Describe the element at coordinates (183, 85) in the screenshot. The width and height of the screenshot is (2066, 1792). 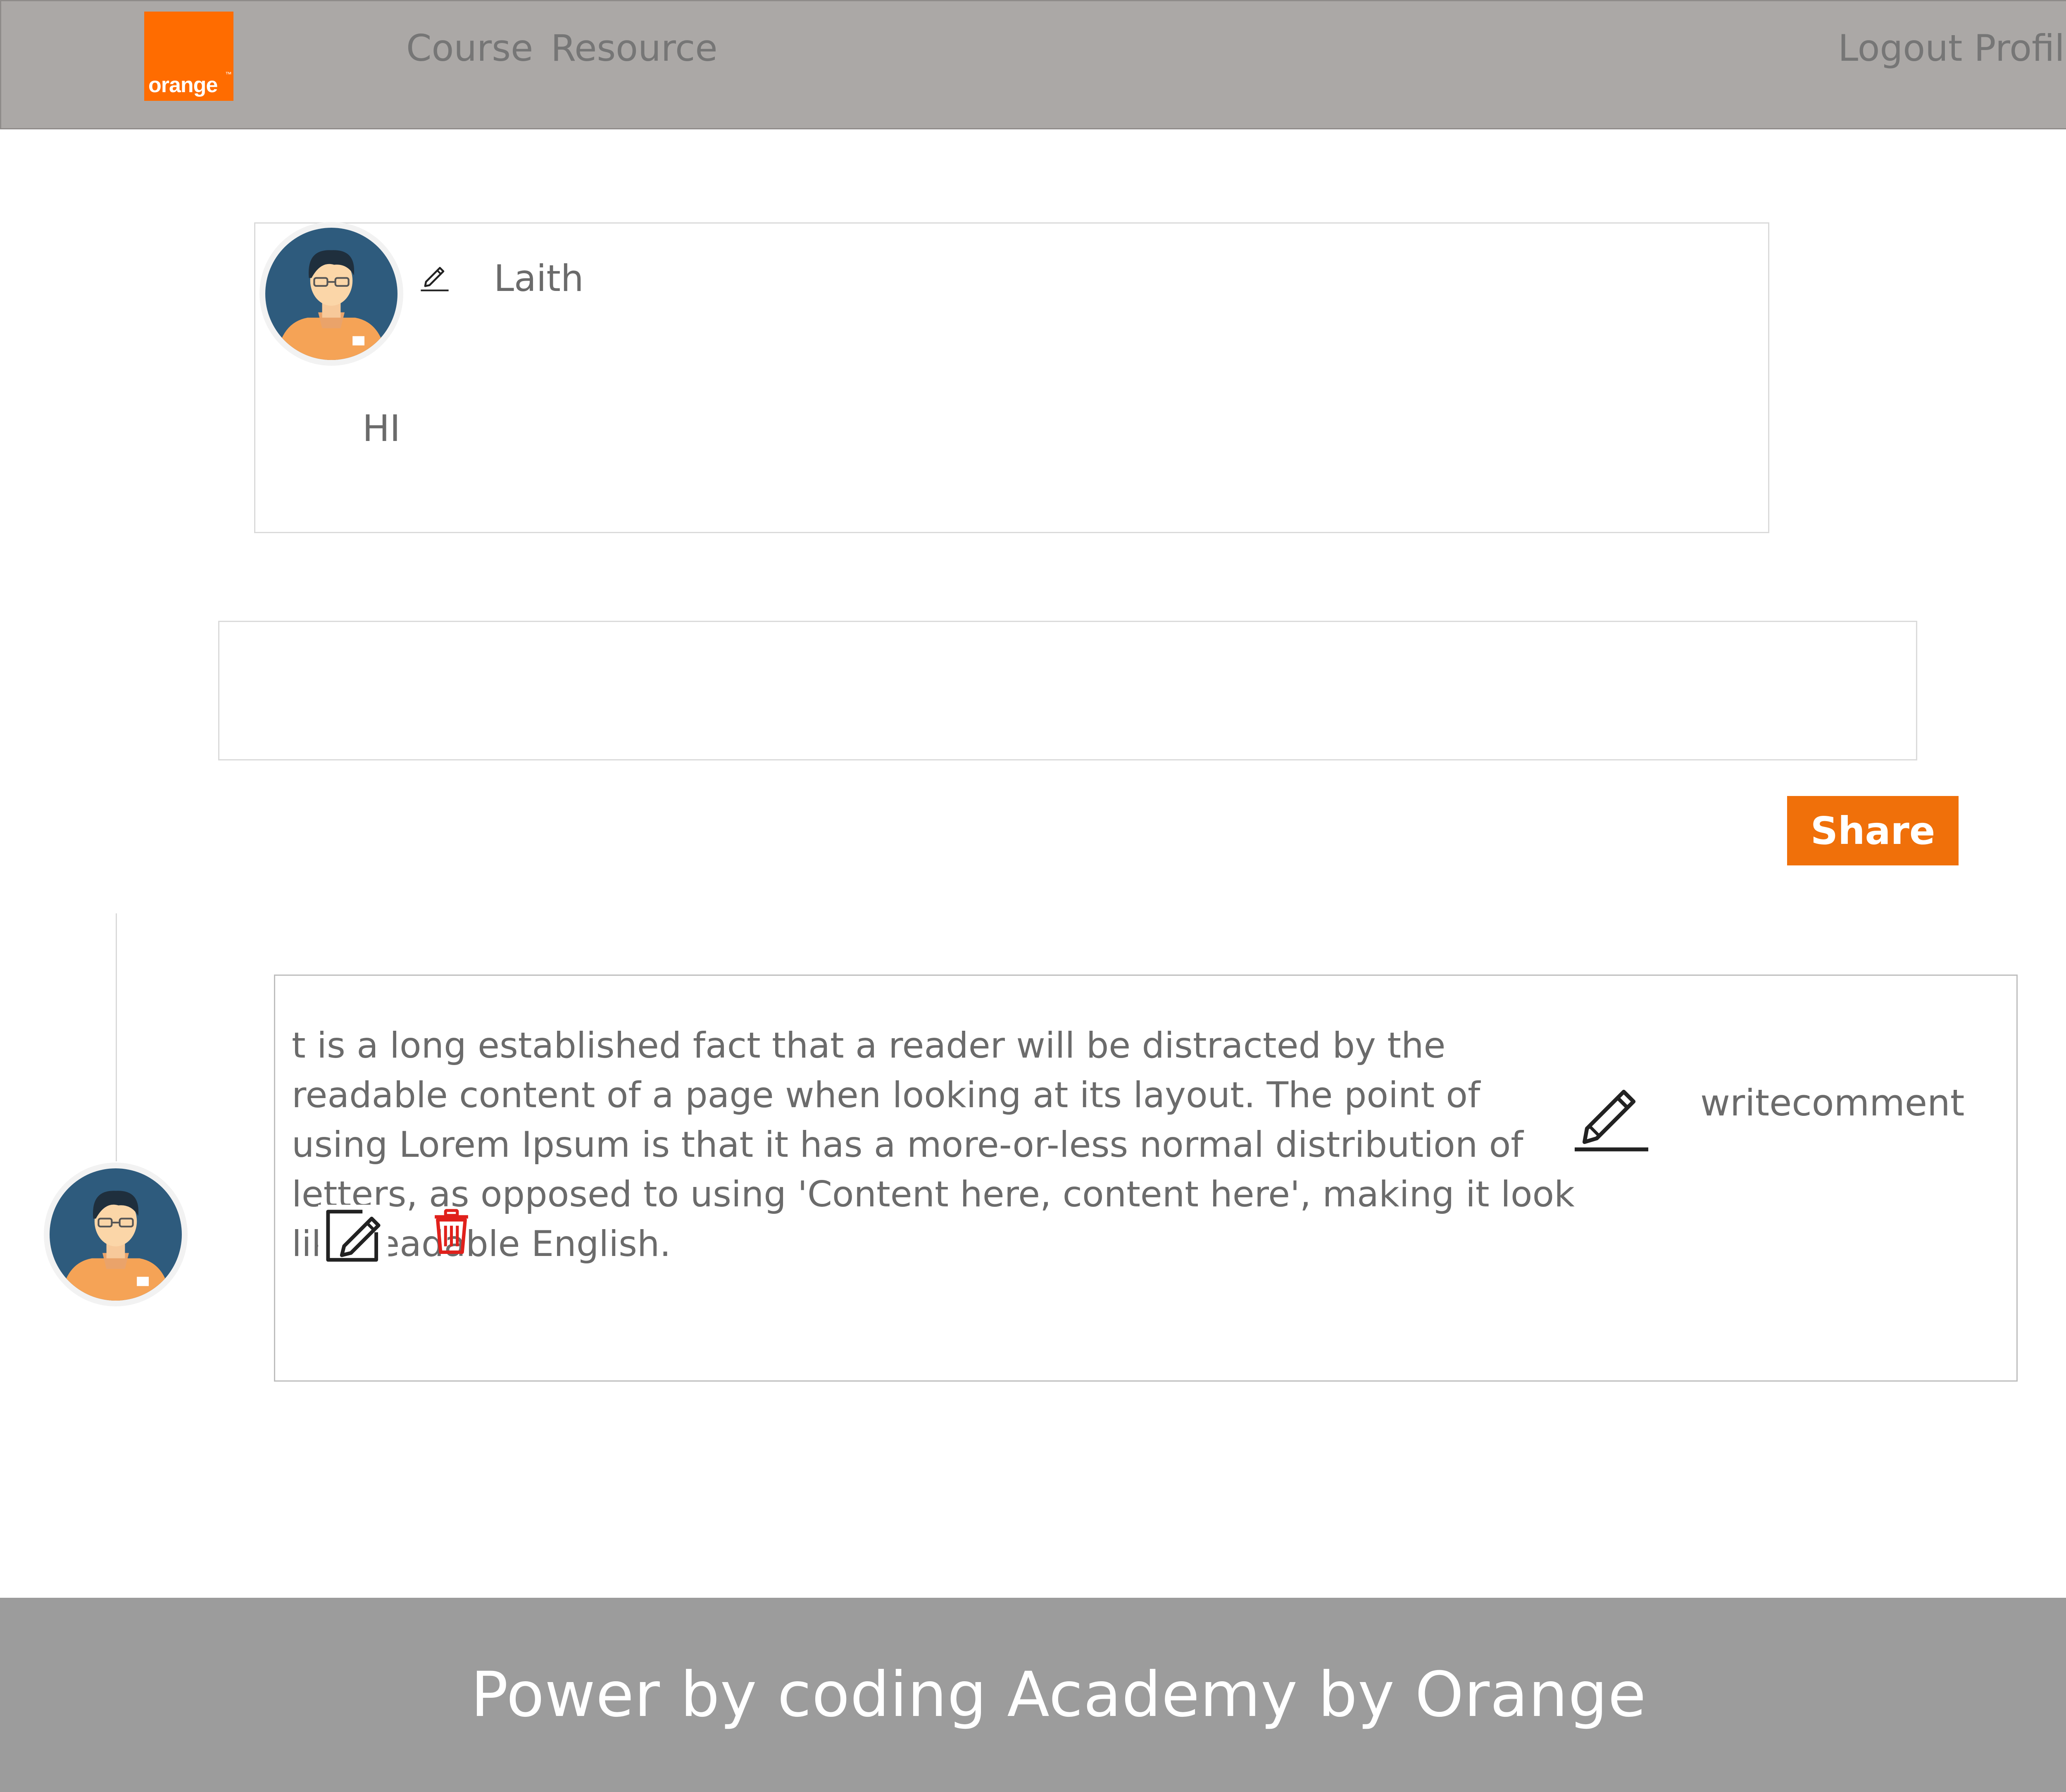
I see `logo-text: orange` at that location.